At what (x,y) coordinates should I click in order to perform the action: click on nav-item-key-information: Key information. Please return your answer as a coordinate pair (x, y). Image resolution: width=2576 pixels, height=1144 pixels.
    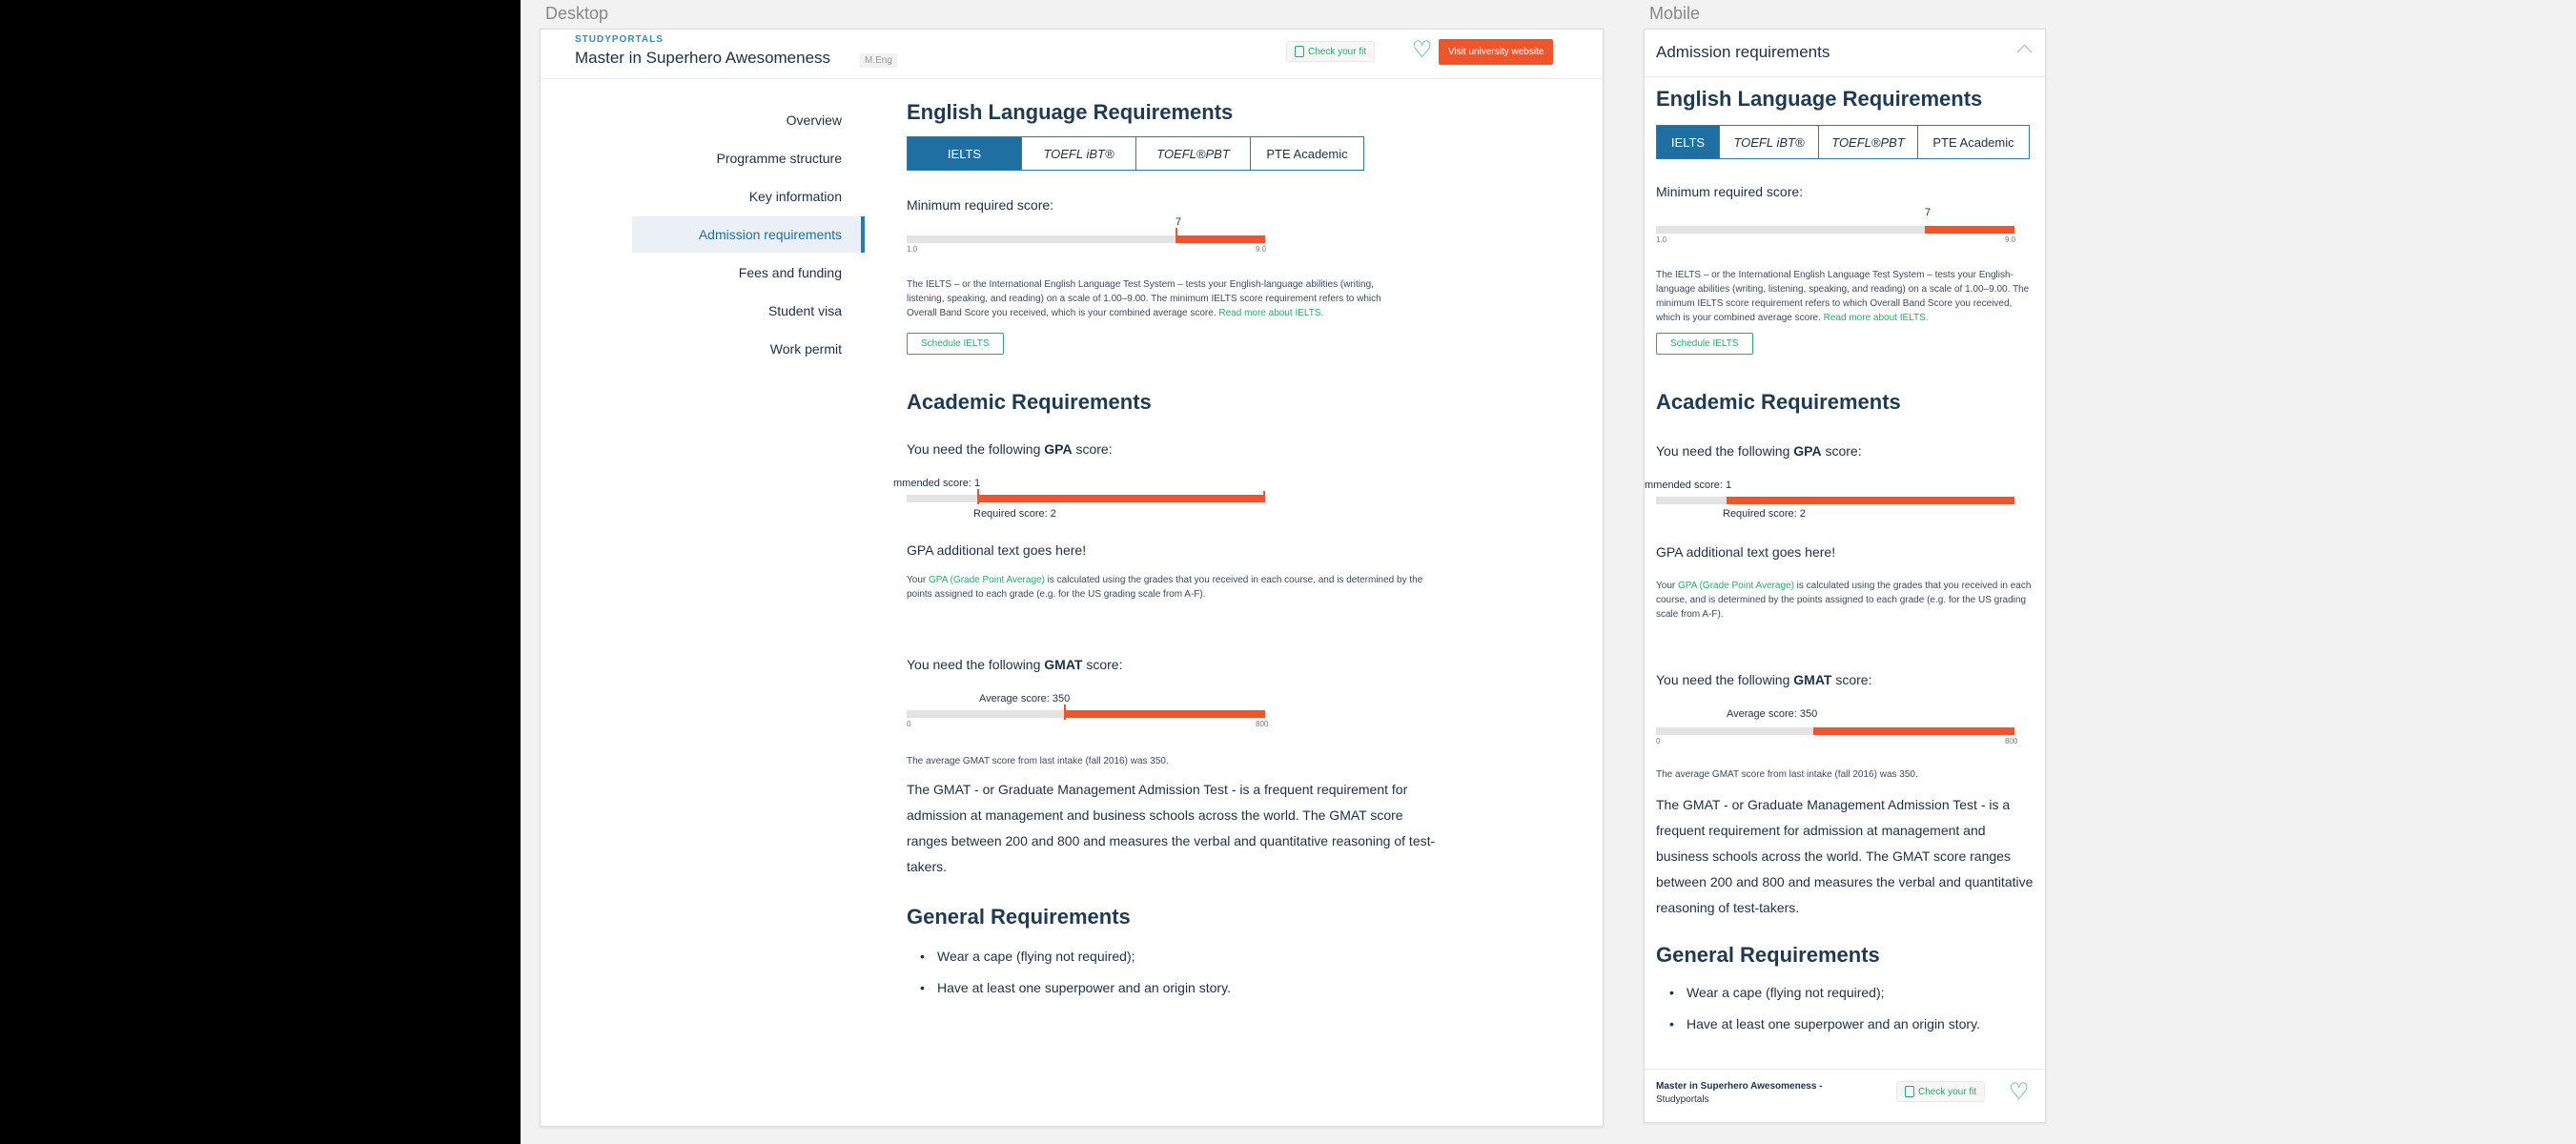
    Looking at the image, I should click on (748, 196).